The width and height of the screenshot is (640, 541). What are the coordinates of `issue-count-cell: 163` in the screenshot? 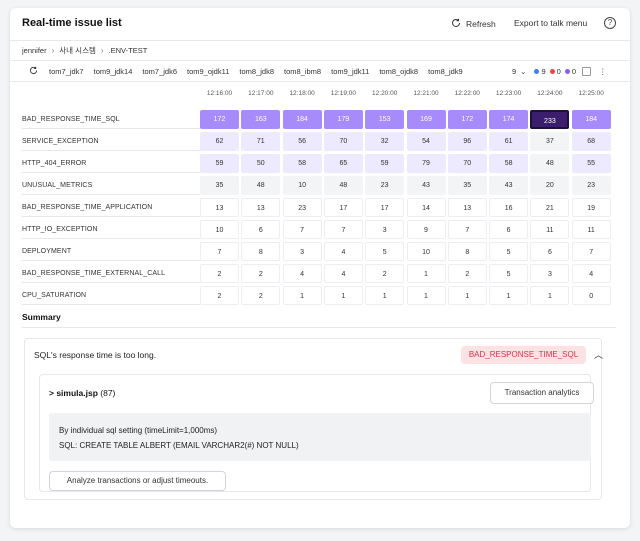 It's located at (261, 119).